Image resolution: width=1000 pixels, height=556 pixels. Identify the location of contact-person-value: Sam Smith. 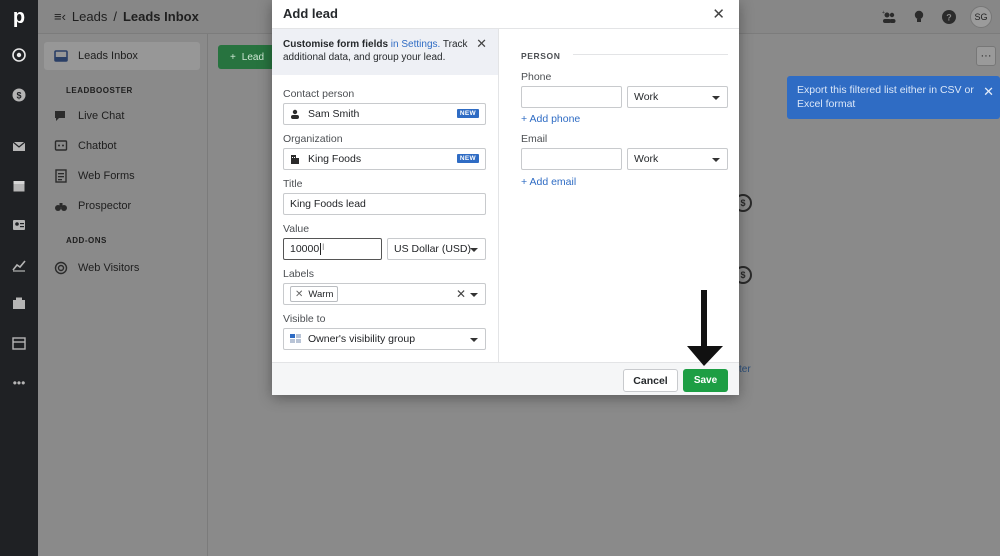
(334, 114).